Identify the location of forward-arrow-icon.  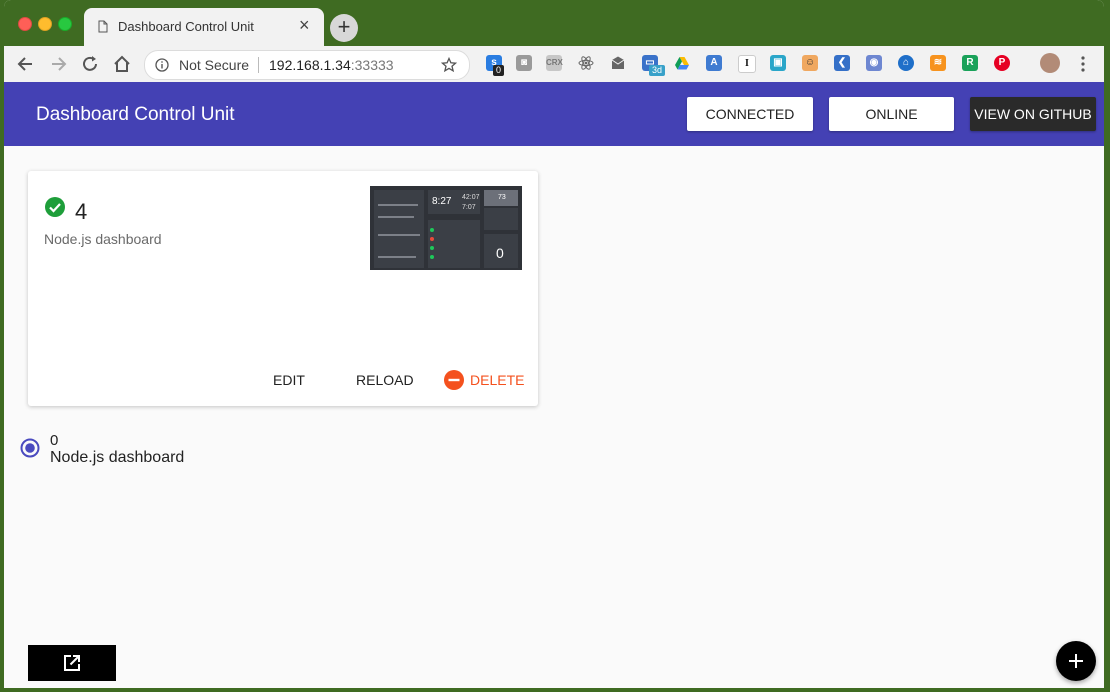
(58, 64).